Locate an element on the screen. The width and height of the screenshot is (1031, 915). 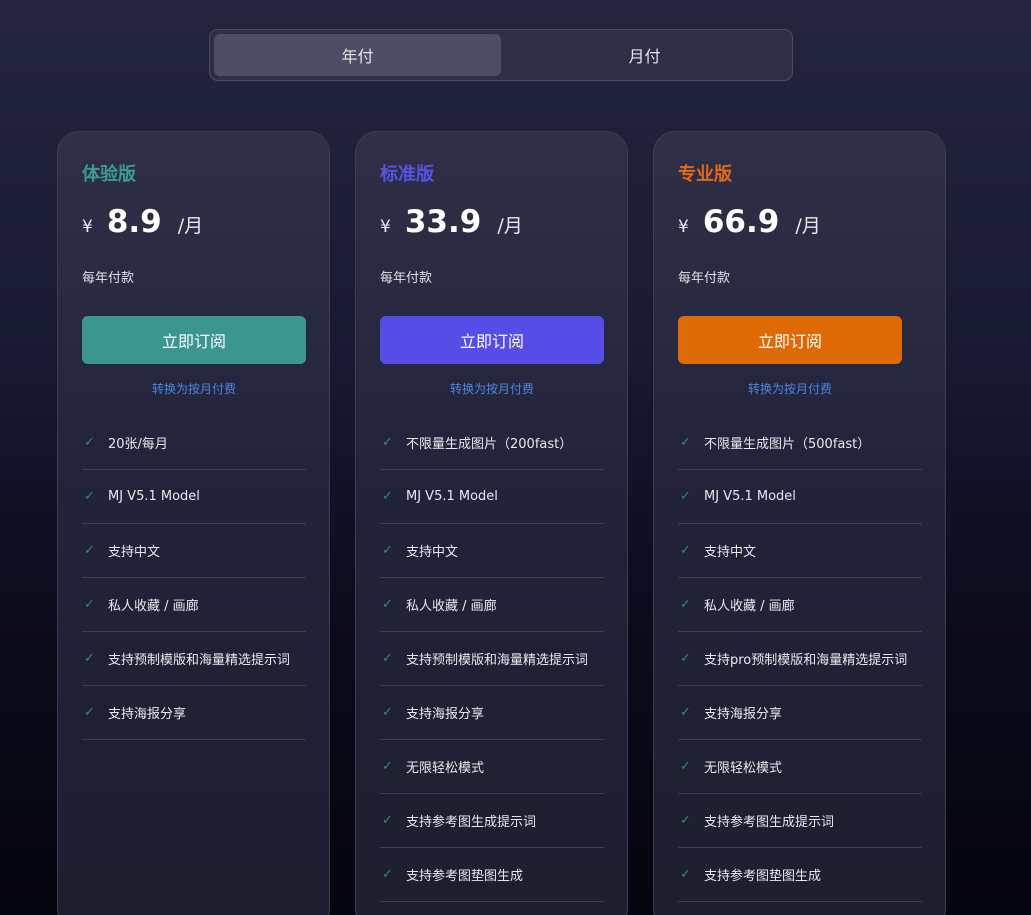
toggle-option-monthly: 月付 is located at coordinates (644, 55).